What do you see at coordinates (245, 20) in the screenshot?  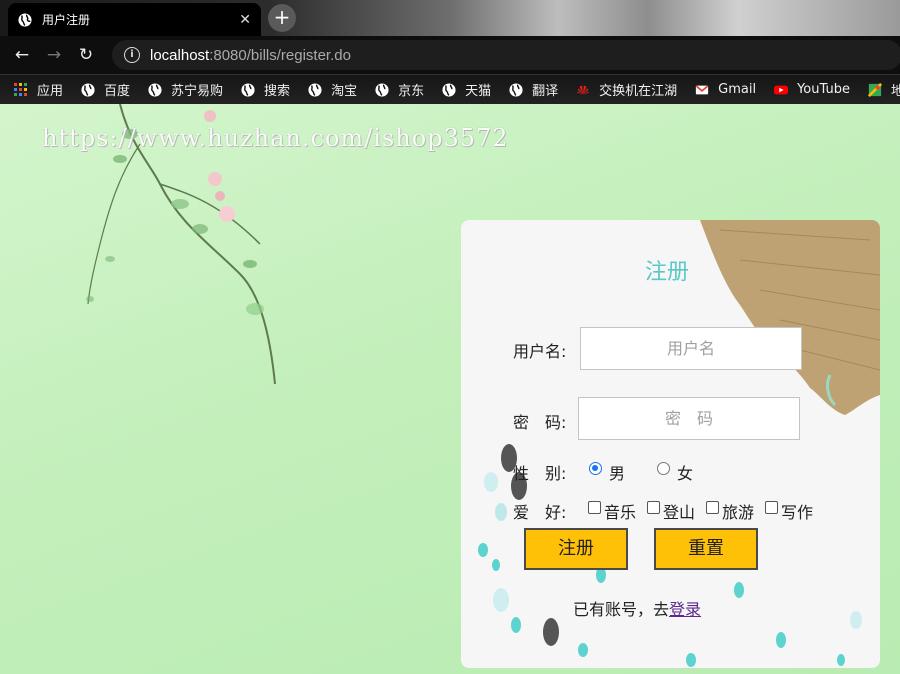 I see `close-icon: ✕` at bounding box center [245, 20].